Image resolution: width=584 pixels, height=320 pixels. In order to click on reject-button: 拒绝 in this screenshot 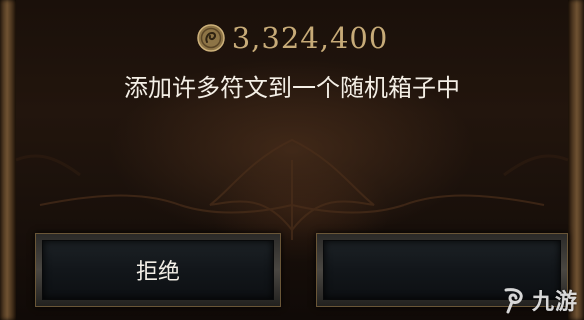, I will do `click(158, 270)`.